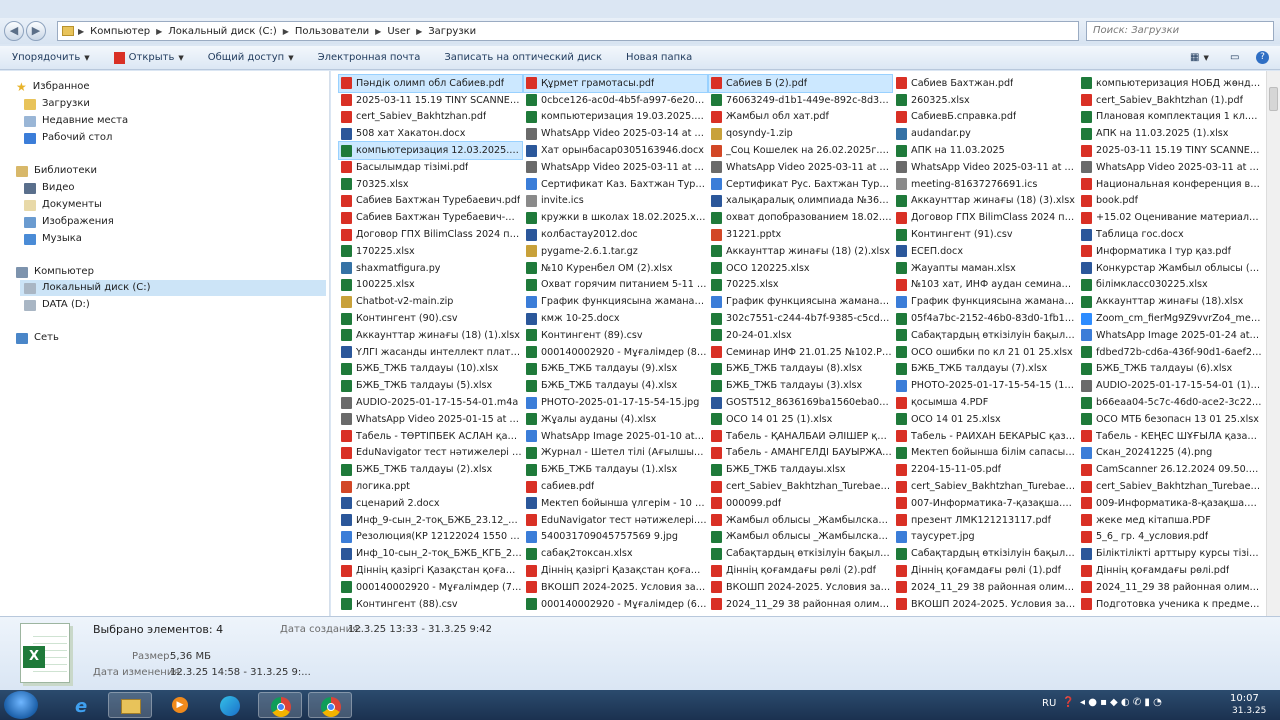 The width and height of the screenshot is (1280, 720). What do you see at coordinates (615, 537) in the screenshot?
I see `file-item: 540031709045757569 9.jpg` at bounding box center [615, 537].